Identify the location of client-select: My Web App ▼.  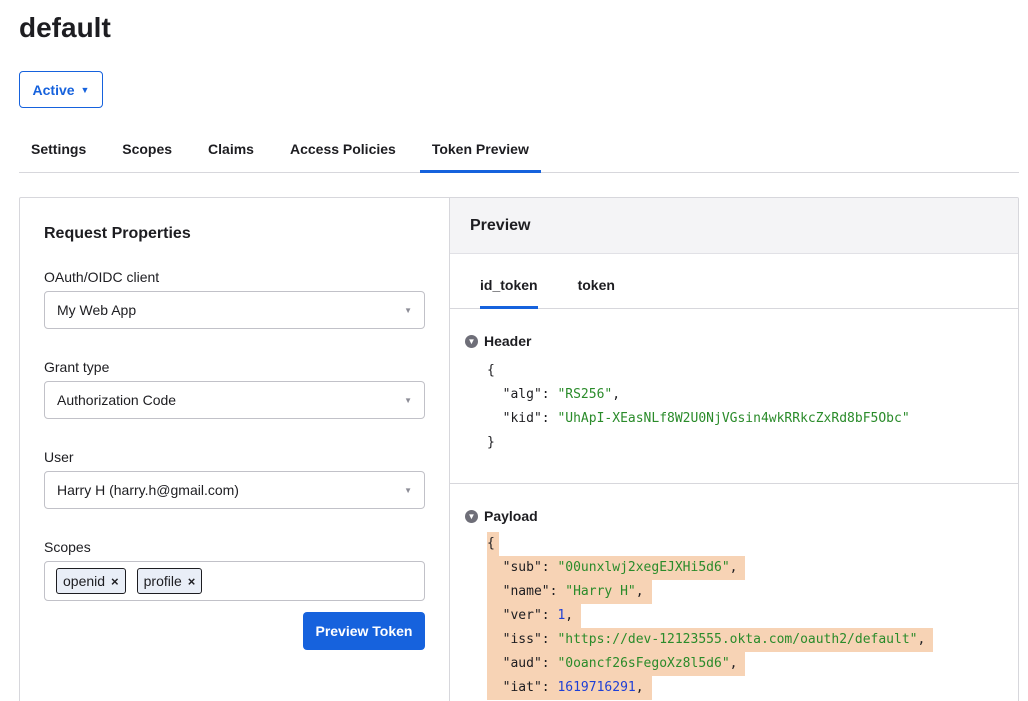
(234, 310).